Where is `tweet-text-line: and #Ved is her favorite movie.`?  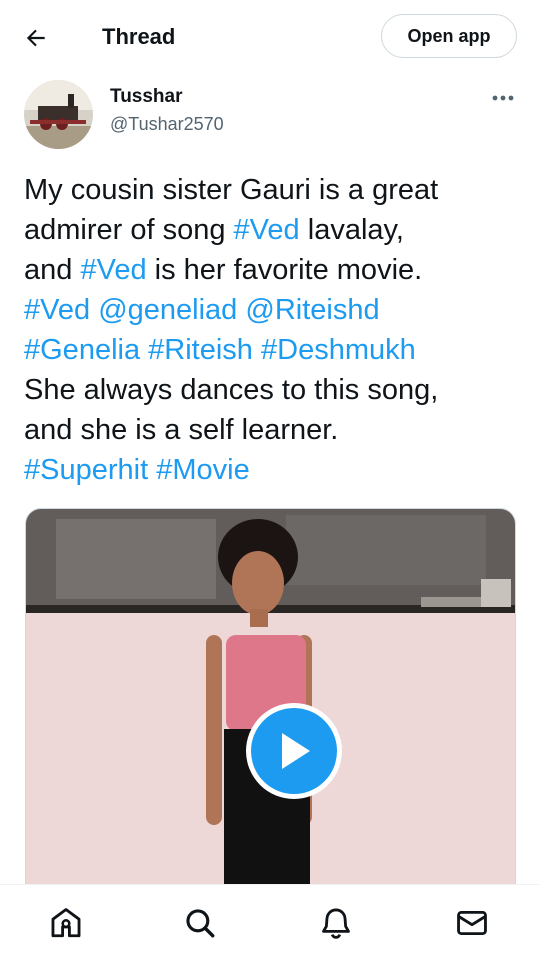 tweet-text-line: and #Ved is her favorite movie. is located at coordinates (272, 270).